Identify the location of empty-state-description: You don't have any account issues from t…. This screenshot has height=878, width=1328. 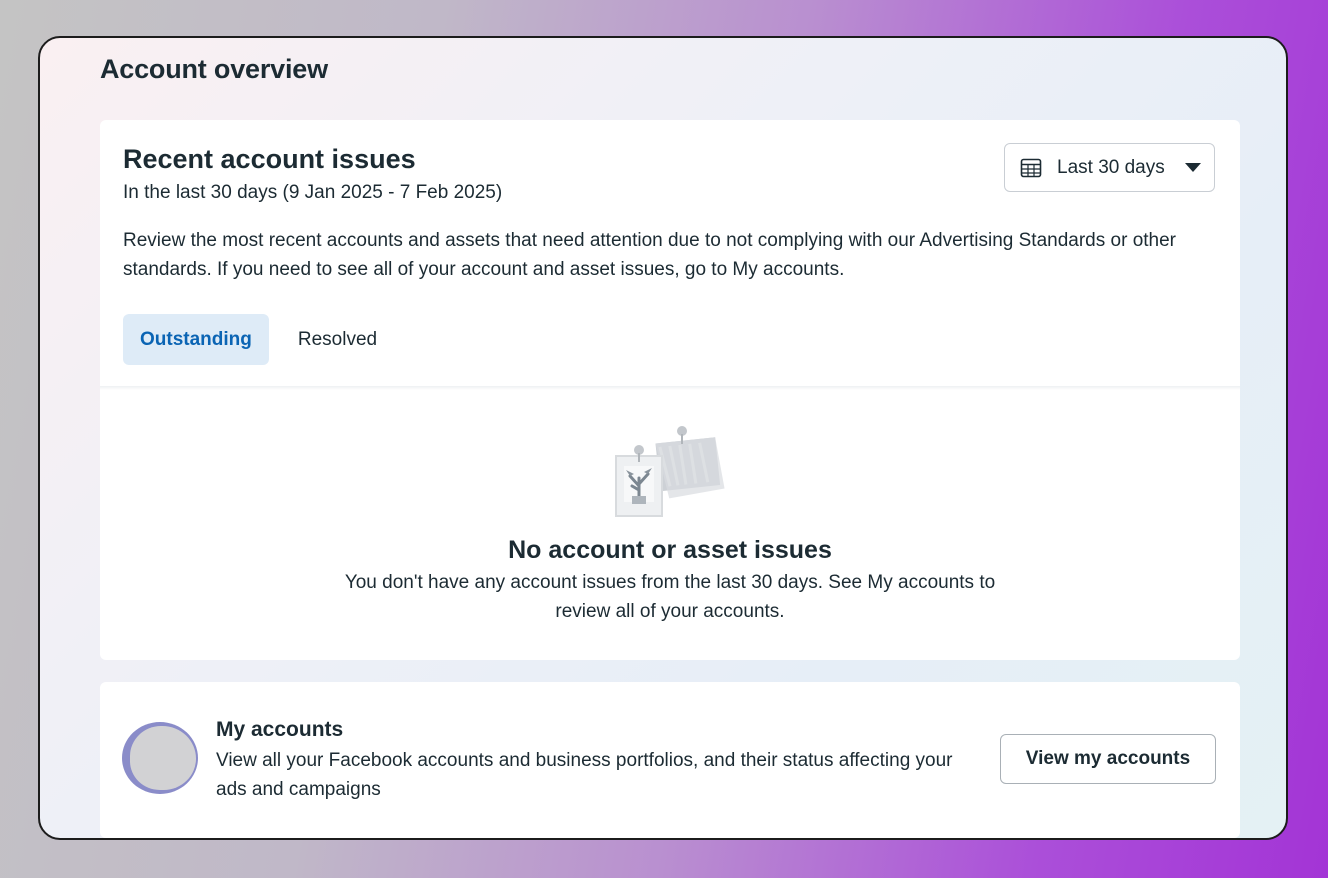
(670, 597).